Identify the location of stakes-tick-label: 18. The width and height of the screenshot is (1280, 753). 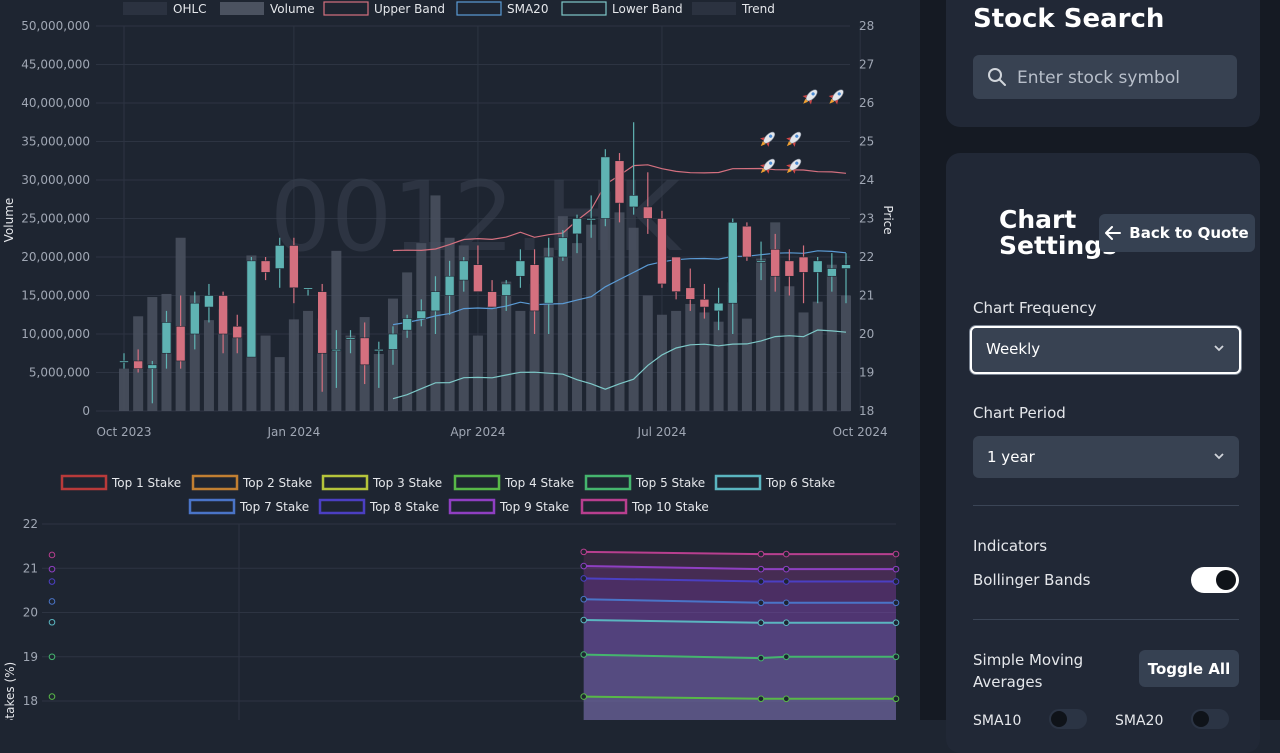
(30, 701).